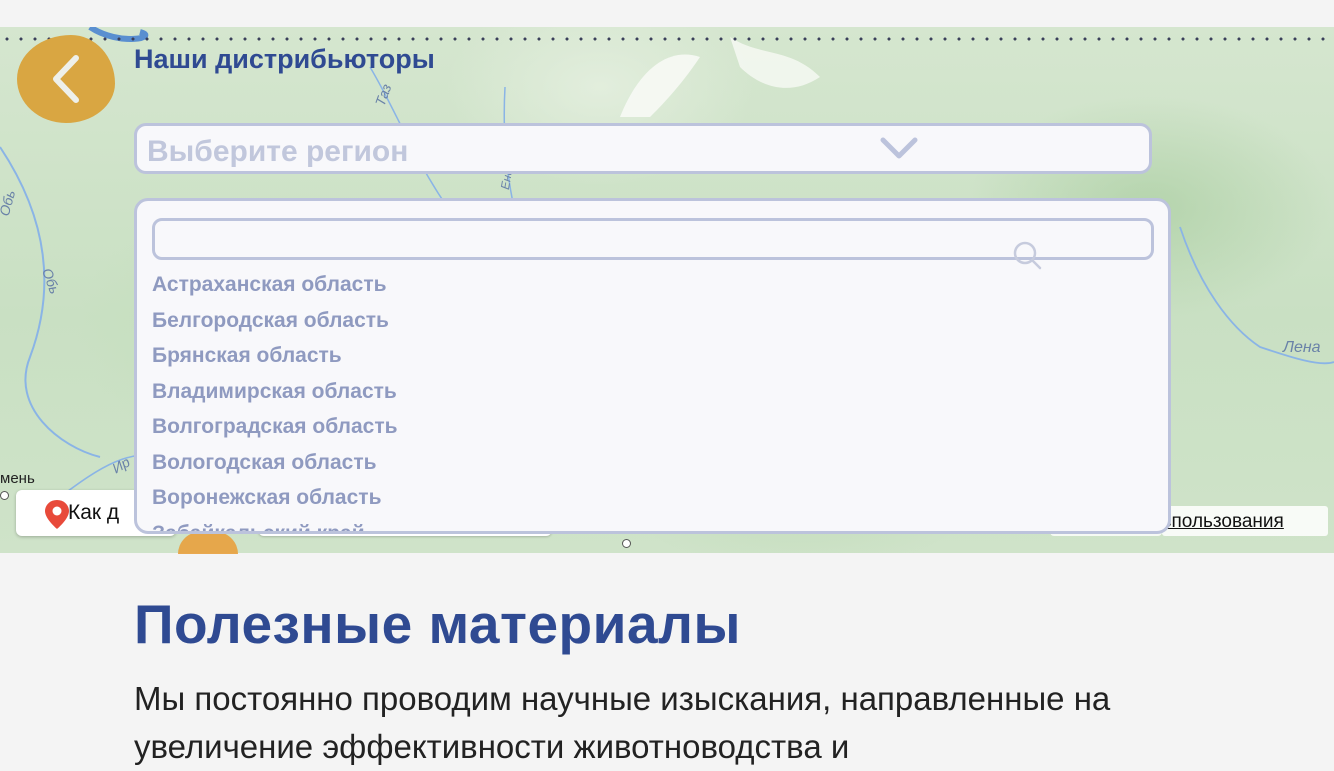  I want to click on route-button-label: Как д, so click(94, 512).